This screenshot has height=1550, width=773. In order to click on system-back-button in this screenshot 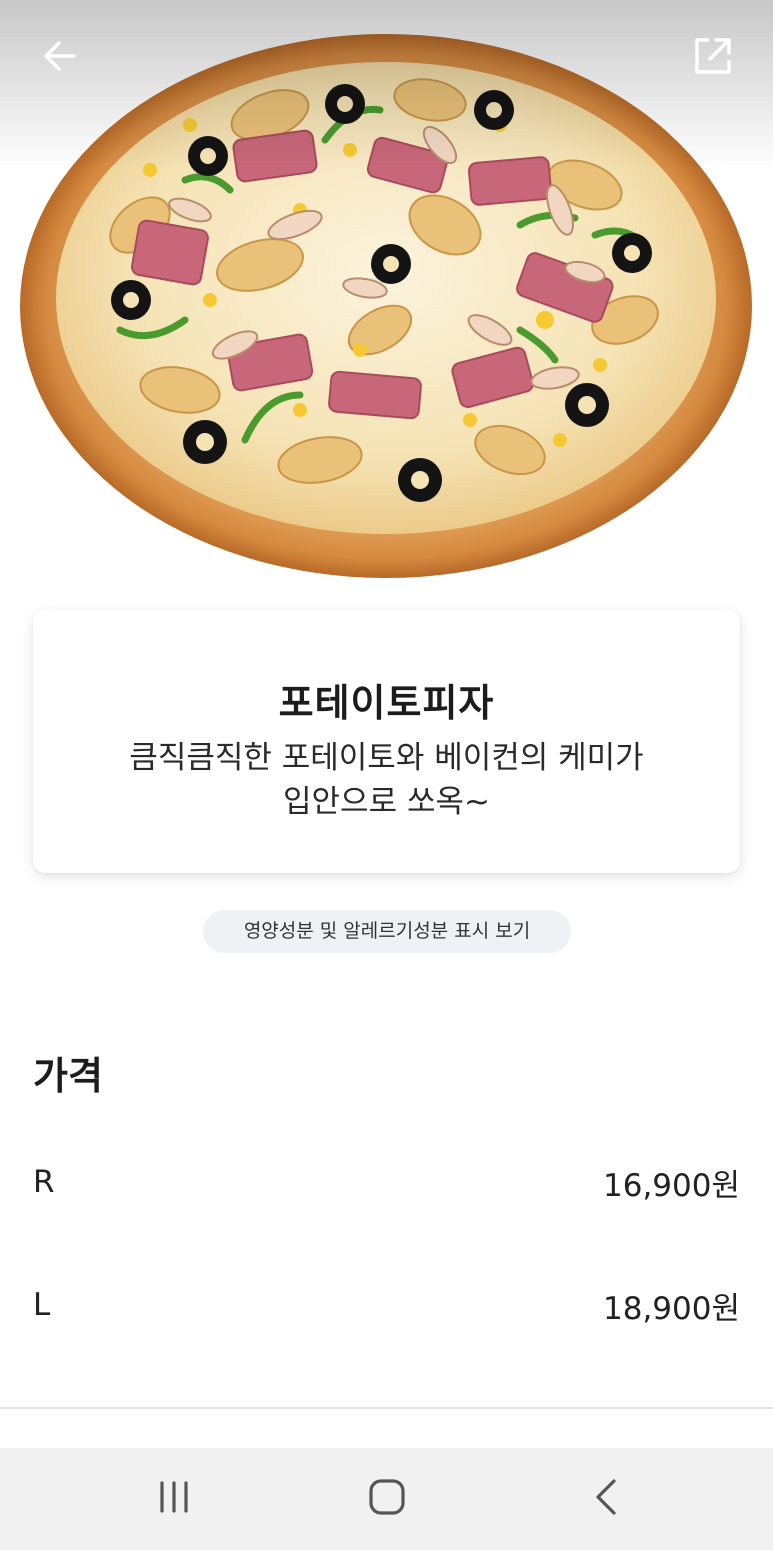, I will do `click(606, 1499)`.